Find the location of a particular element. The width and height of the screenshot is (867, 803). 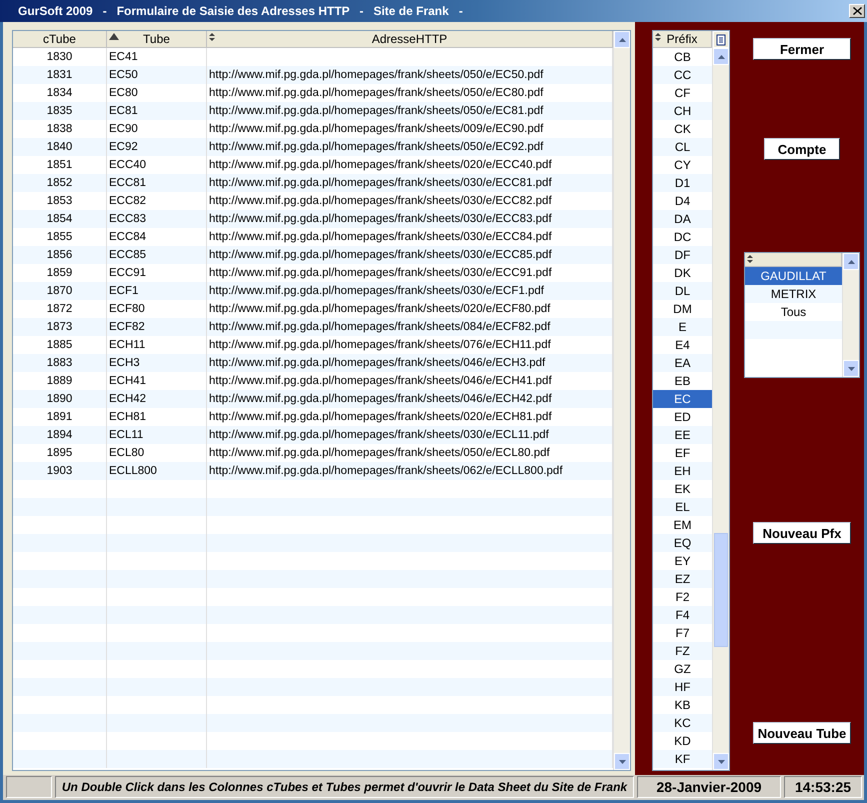

table-cell: 1834 is located at coordinates (59, 93).